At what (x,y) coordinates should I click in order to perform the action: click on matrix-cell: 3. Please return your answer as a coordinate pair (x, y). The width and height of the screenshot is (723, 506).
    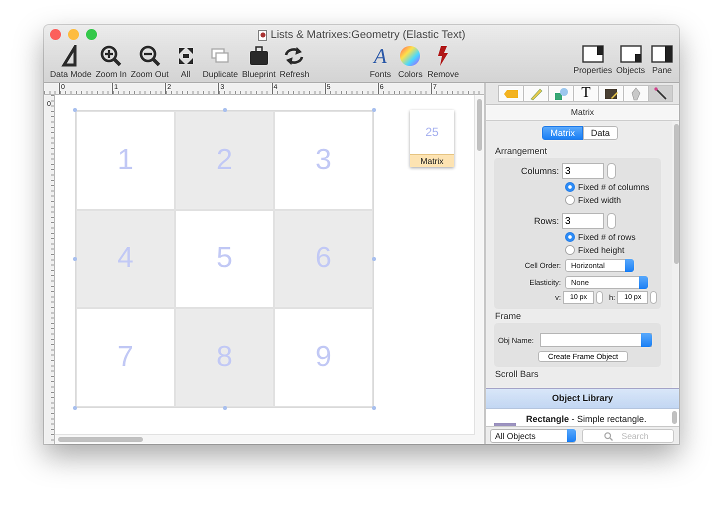
    Looking at the image, I should click on (323, 160).